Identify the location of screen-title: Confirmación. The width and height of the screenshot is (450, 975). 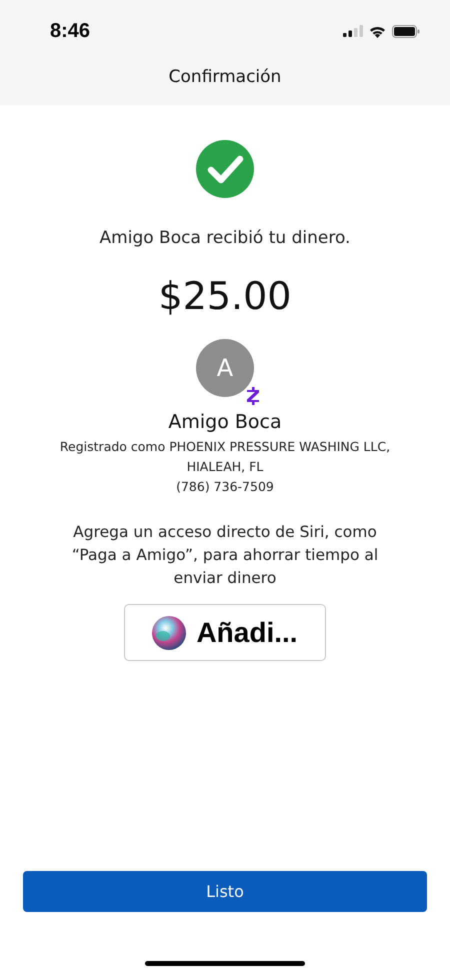
(225, 77).